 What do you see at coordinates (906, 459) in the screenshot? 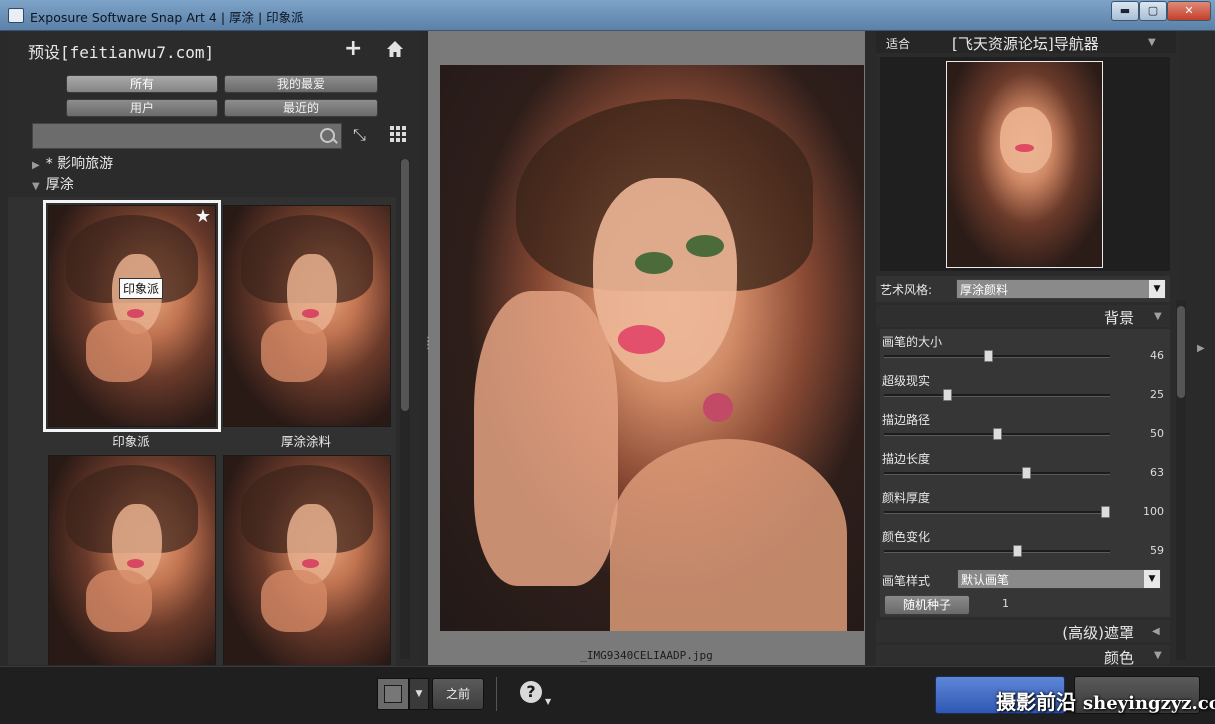
I see `slider-label: 描边长度` at bounding box center [906, 459].